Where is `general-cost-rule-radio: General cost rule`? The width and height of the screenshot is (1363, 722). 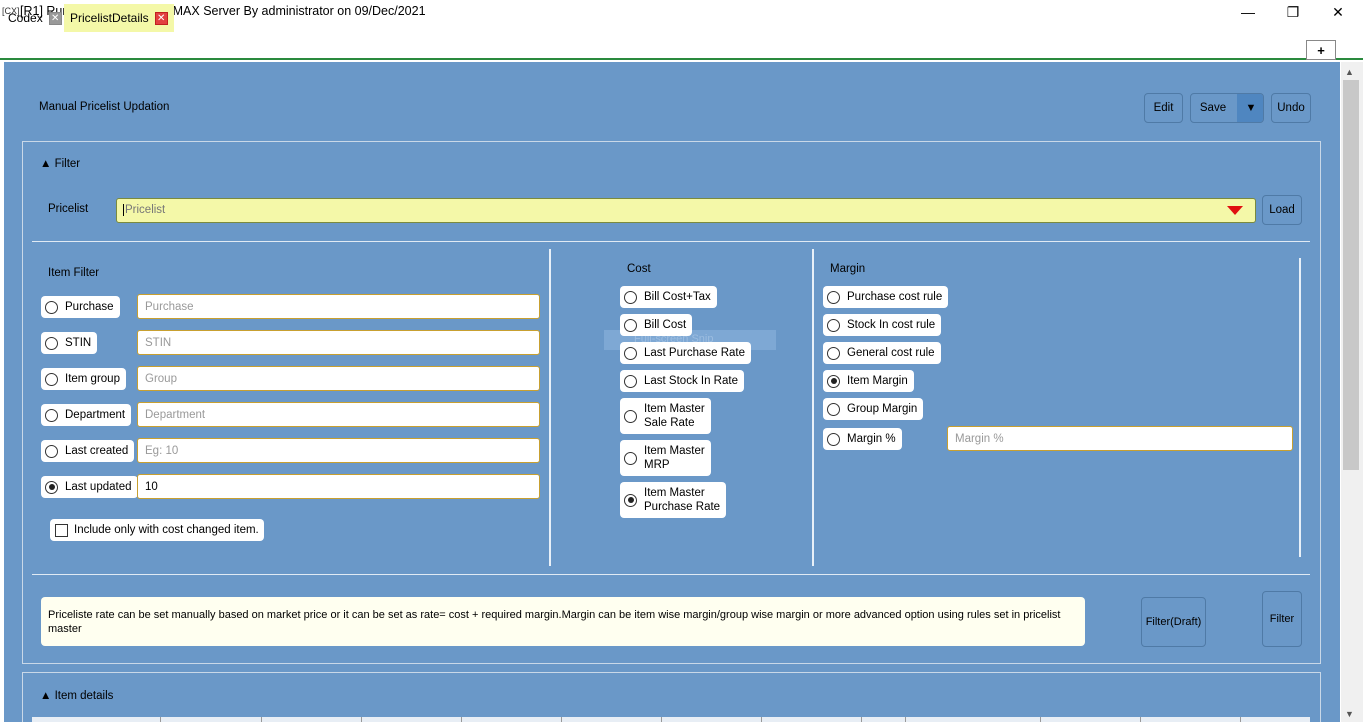 general-cost-rule-radio: General cost rule is located at coordinates (882, 353).